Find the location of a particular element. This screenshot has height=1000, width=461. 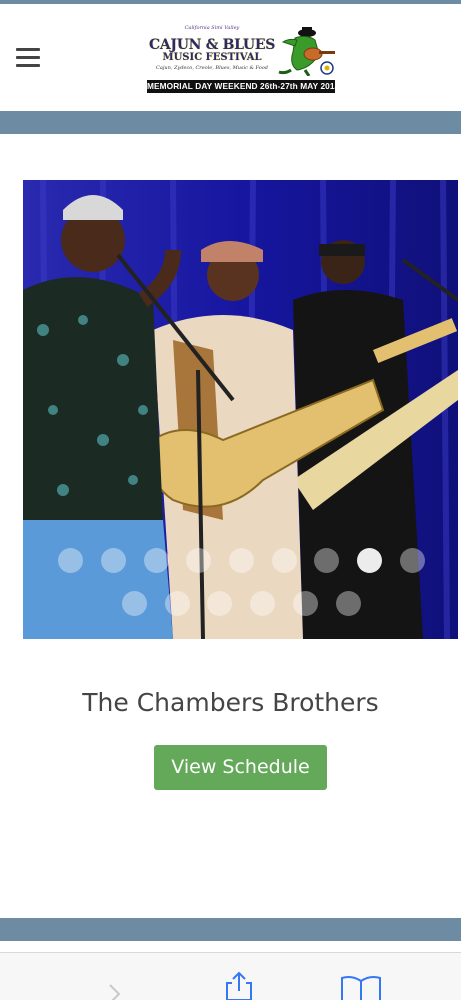

logo-state-line: California Simi Valley is located at coordinates (212, 28).